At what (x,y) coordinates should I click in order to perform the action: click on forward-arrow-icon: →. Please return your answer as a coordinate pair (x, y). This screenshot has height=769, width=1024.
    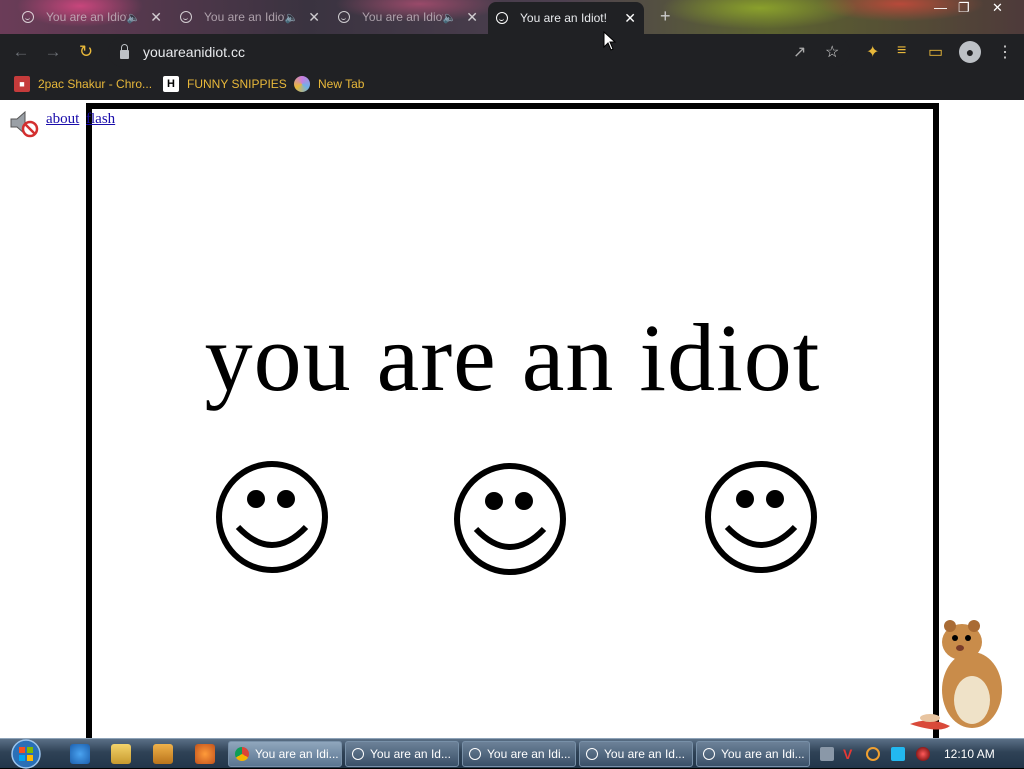
    Looking at the image, I should click on (53, 52).